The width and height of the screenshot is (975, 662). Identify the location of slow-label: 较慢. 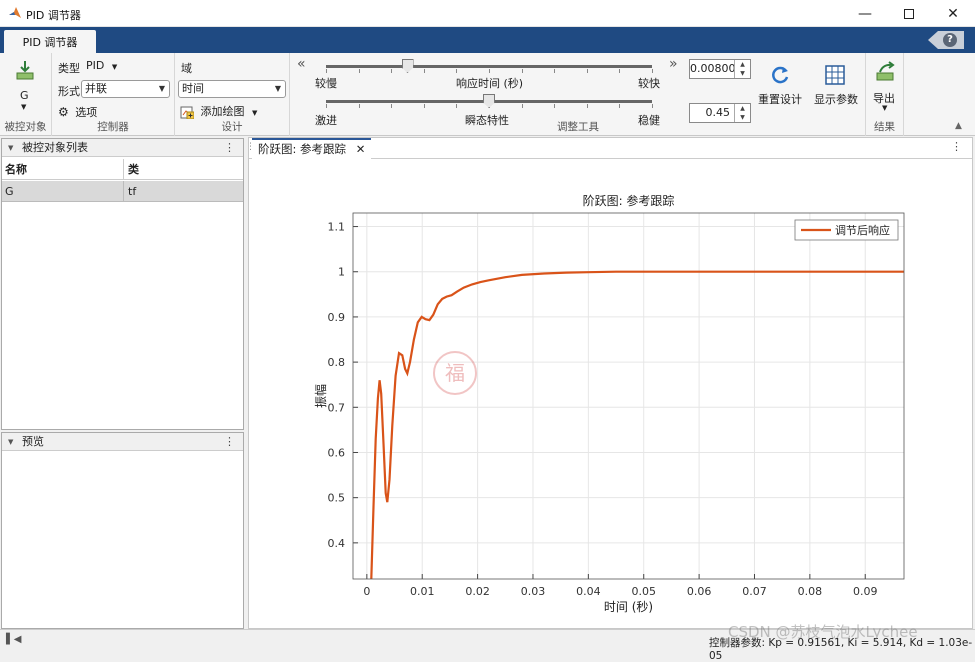
(326, 83).